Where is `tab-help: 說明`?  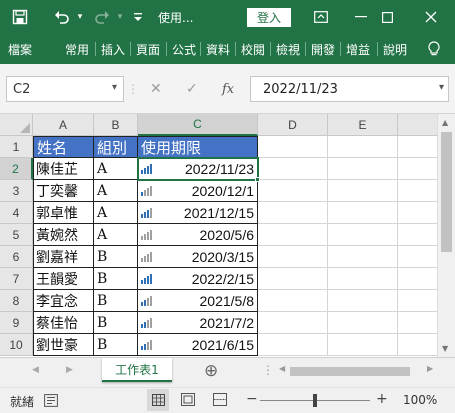
tab-help: 說明 is located at coordinates (395, 49).